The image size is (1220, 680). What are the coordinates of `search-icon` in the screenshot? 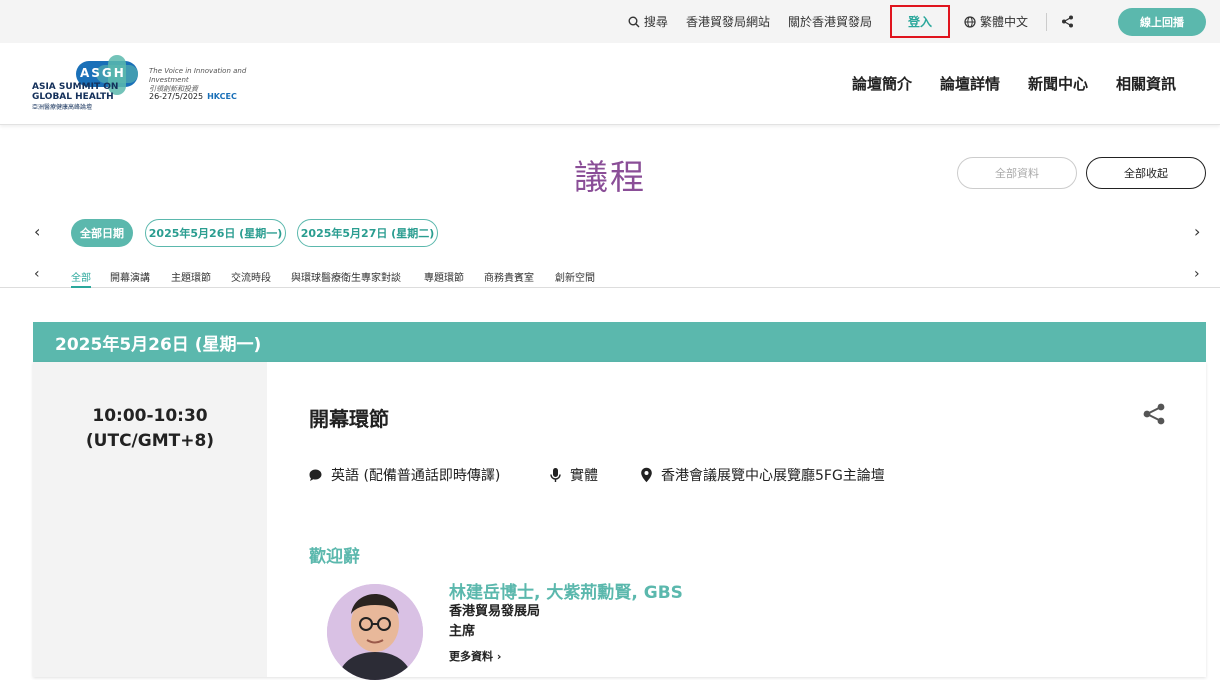 It's located at (634, 21).